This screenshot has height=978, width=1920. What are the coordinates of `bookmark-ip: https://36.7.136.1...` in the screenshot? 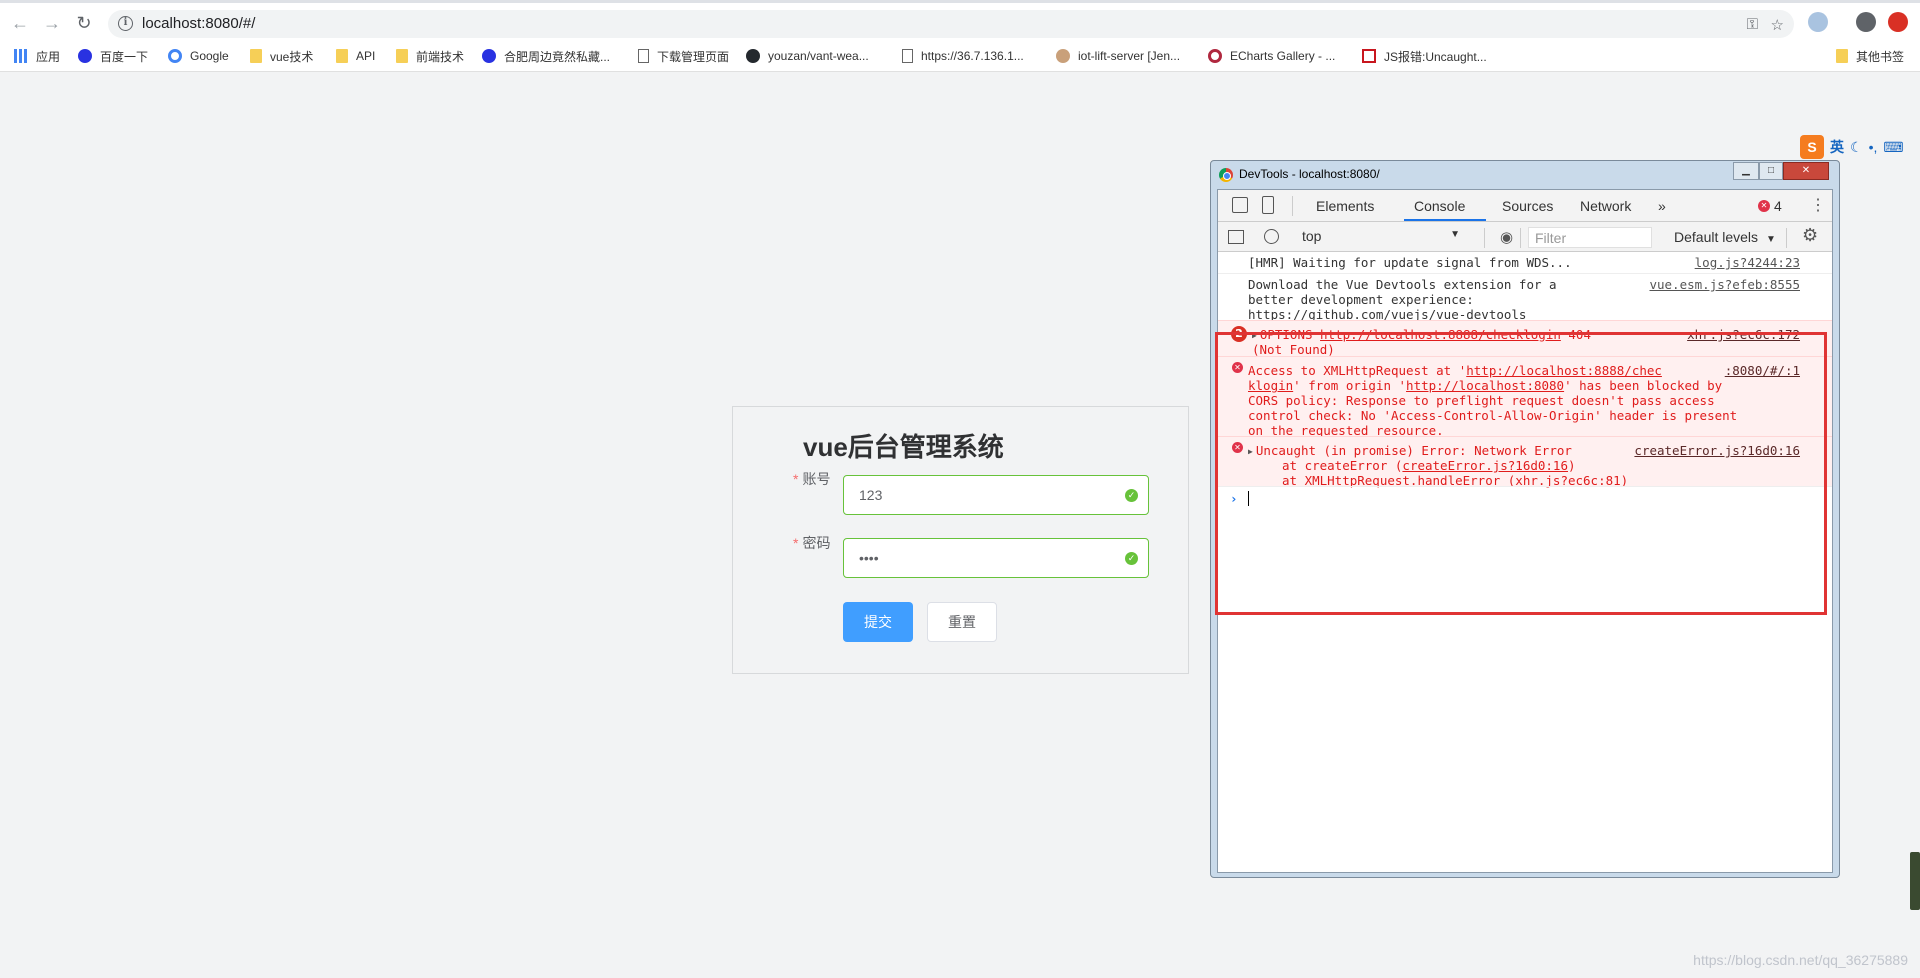 It's located at (963, 56).